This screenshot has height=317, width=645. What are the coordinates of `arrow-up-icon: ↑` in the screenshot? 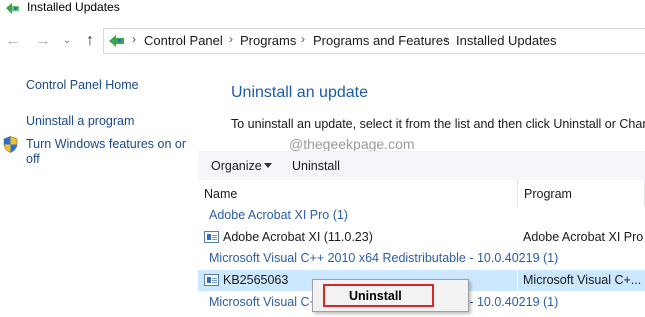 It's located at (90, 40).